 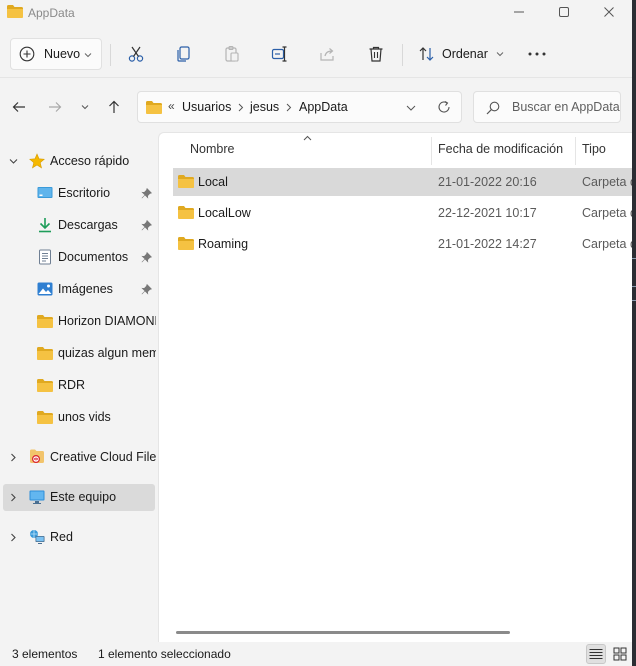 What do you see at coordinates (79, 225) in the screenshot?
I see `sidebar-item-downloads: Descargas` at bounding box center [79, 225].